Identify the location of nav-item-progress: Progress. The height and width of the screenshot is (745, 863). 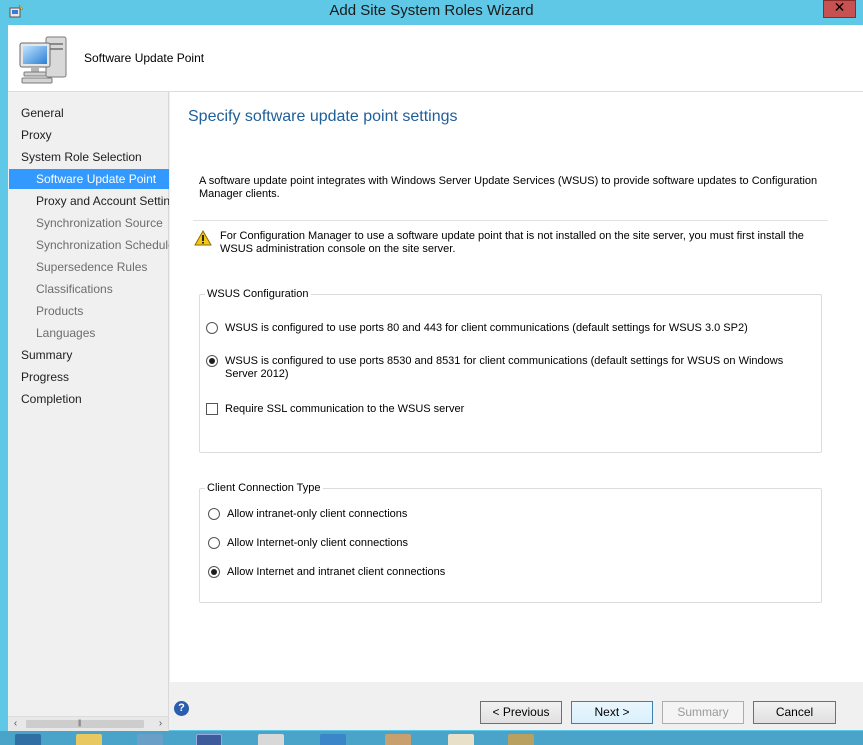
(45, 377).